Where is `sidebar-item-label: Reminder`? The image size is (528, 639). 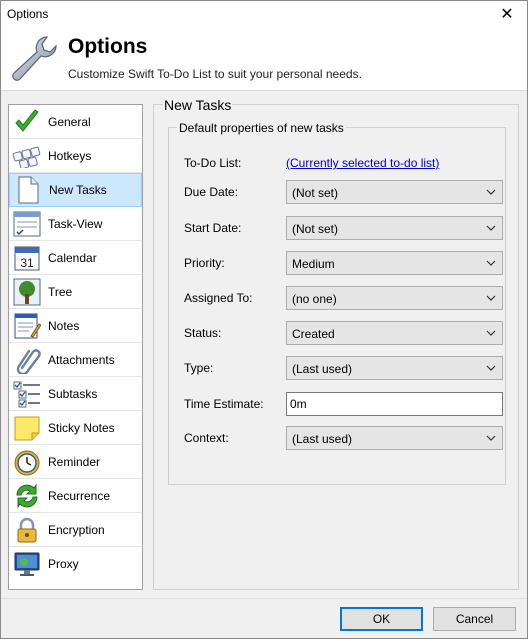
sidebar-item-label: Reminder is located at coordinates (74, 461).